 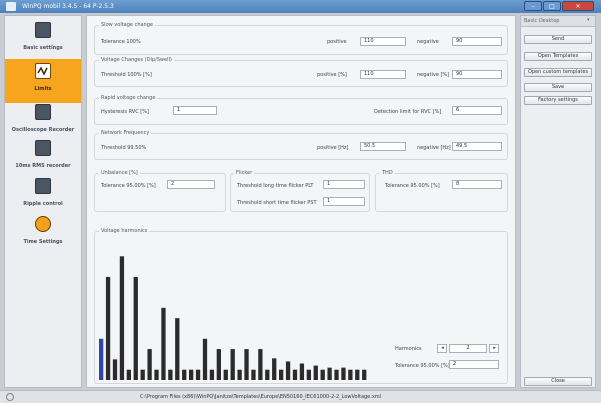 What do you see at coordinates (474, 364) in the screenshot?
I see `harmonic-tolerance-input: 2` at bounding box center [474, 364].